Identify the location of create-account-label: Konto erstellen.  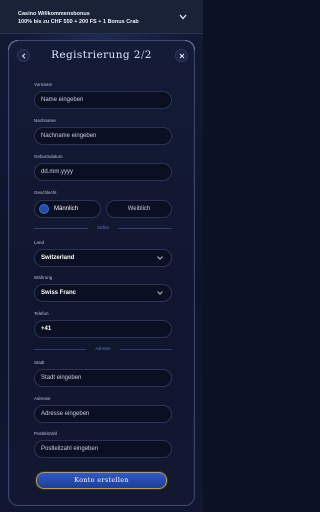
(101, 480).